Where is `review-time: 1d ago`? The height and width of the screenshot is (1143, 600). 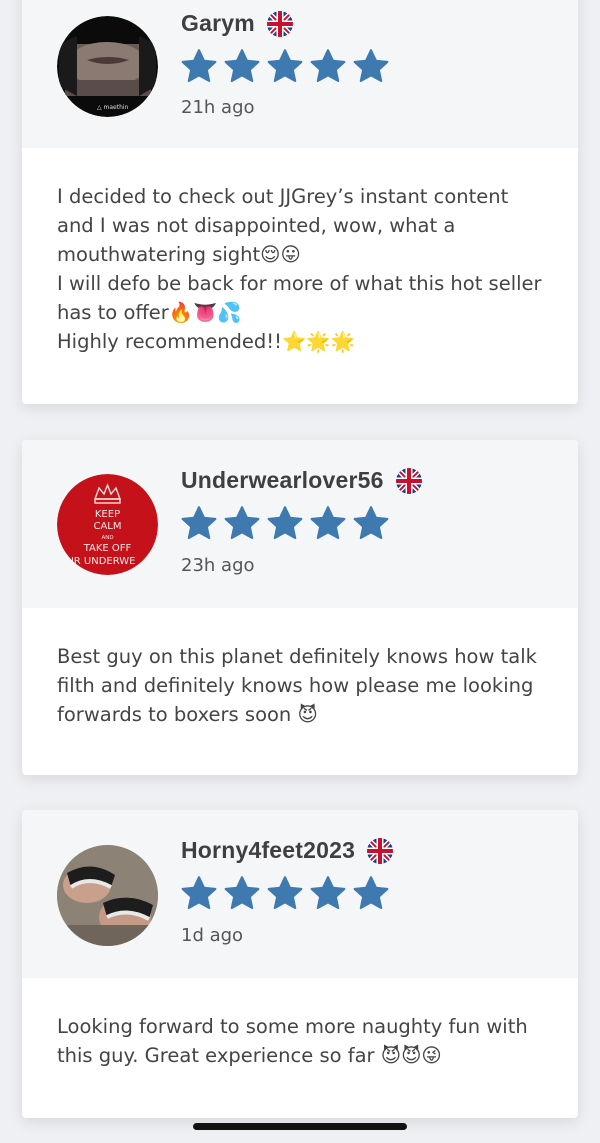
review-time: 1d ago is located at coordinates (212, 935).